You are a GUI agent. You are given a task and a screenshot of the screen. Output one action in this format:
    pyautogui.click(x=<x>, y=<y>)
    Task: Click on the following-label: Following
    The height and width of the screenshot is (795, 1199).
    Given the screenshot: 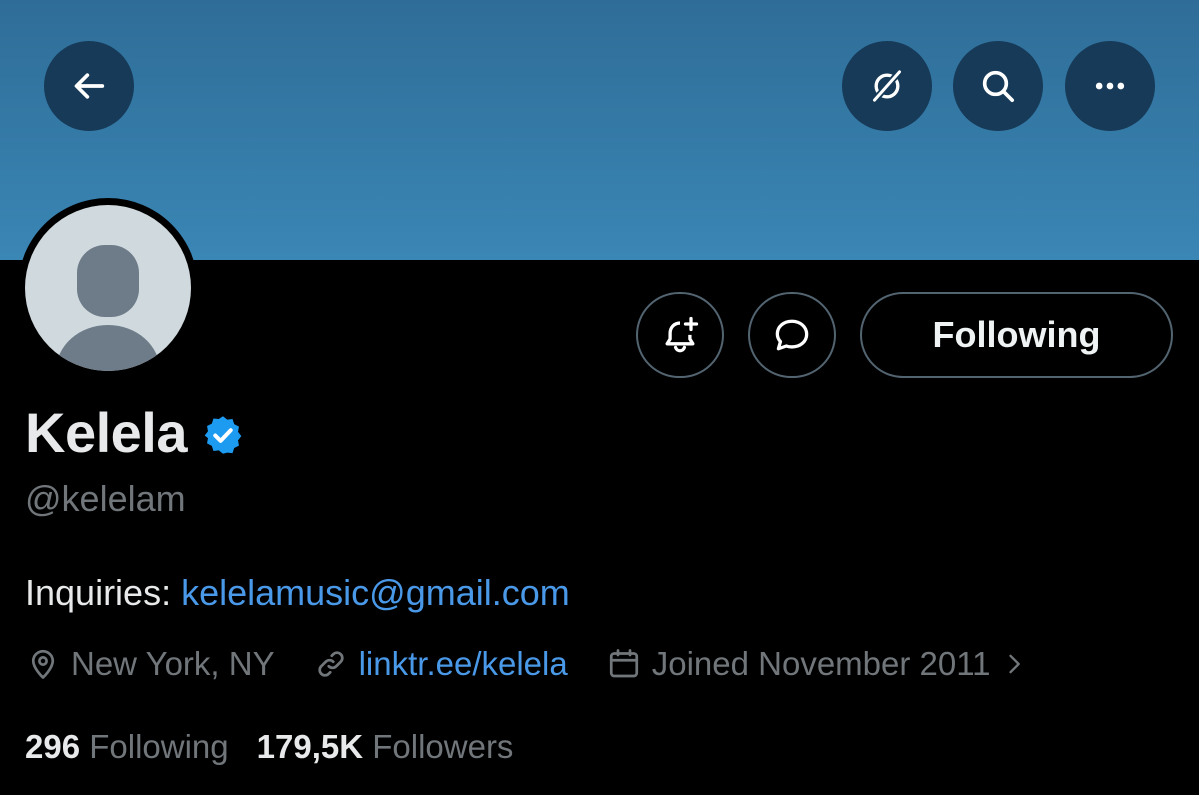 What is the action you would take?
    pyautogui.click(x=159, y=746)
    